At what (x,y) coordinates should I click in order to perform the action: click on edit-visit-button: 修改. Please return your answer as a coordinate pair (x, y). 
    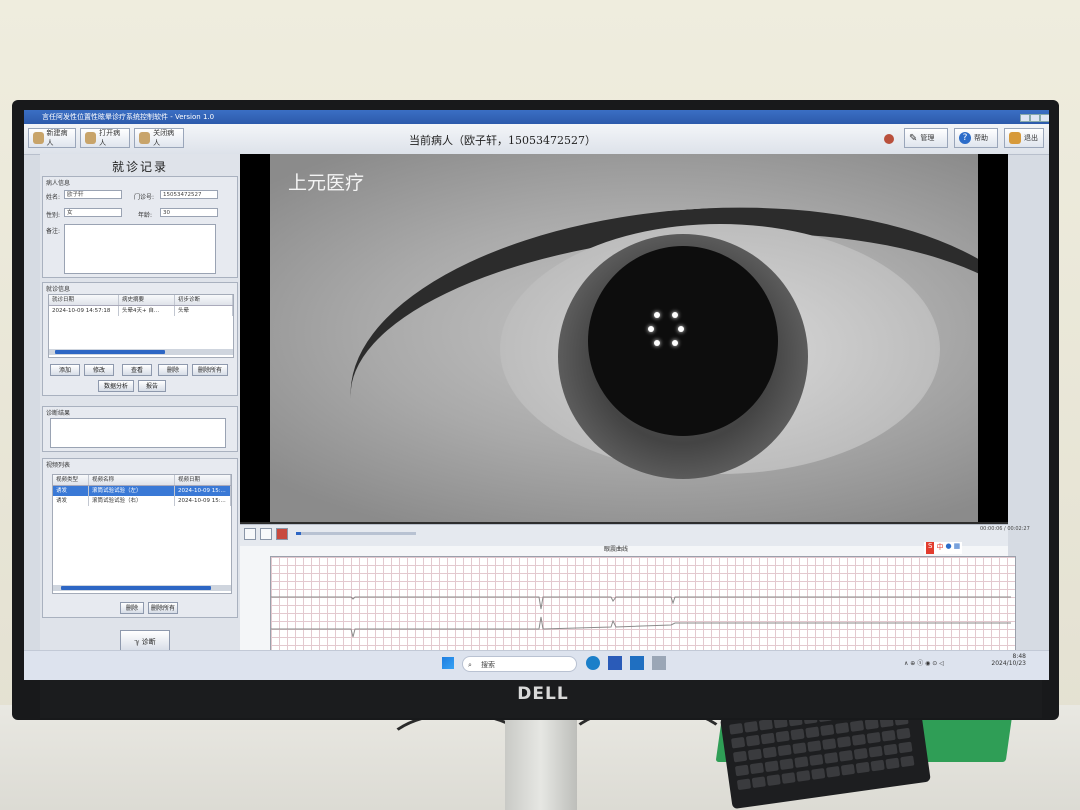
    Looking at the image, I should click on (99, 370).